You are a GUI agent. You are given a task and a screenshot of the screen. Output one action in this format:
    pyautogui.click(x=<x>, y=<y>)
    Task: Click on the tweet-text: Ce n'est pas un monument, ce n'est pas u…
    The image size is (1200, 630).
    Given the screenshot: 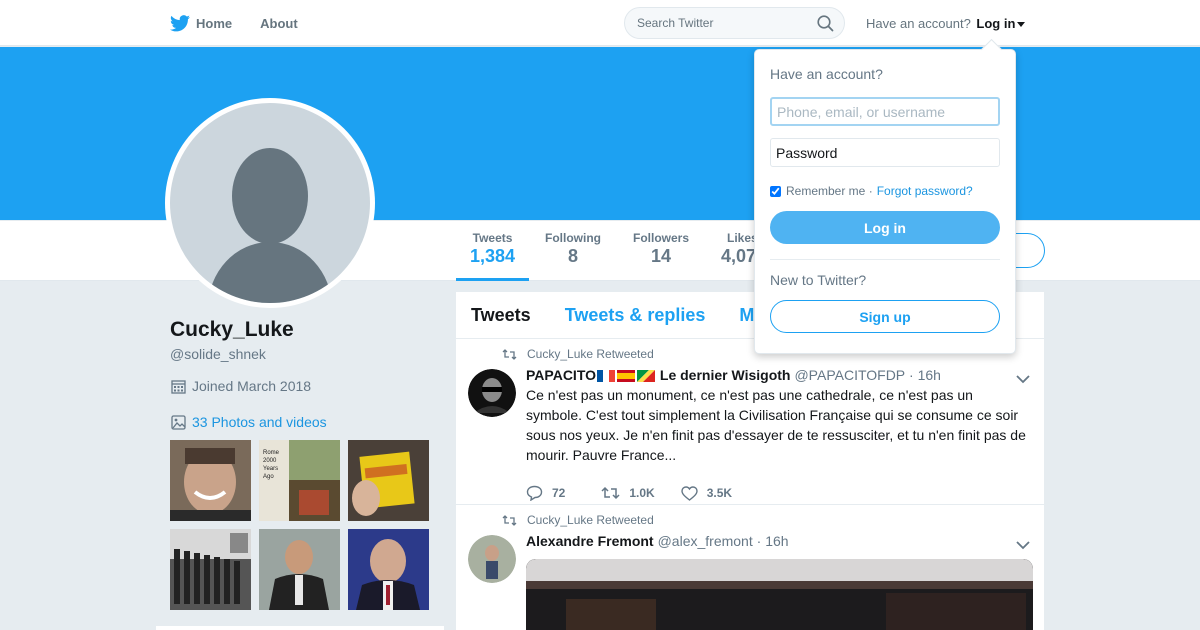 What is the action you would take?
    pyautogui.click(x=776, y=425)
    